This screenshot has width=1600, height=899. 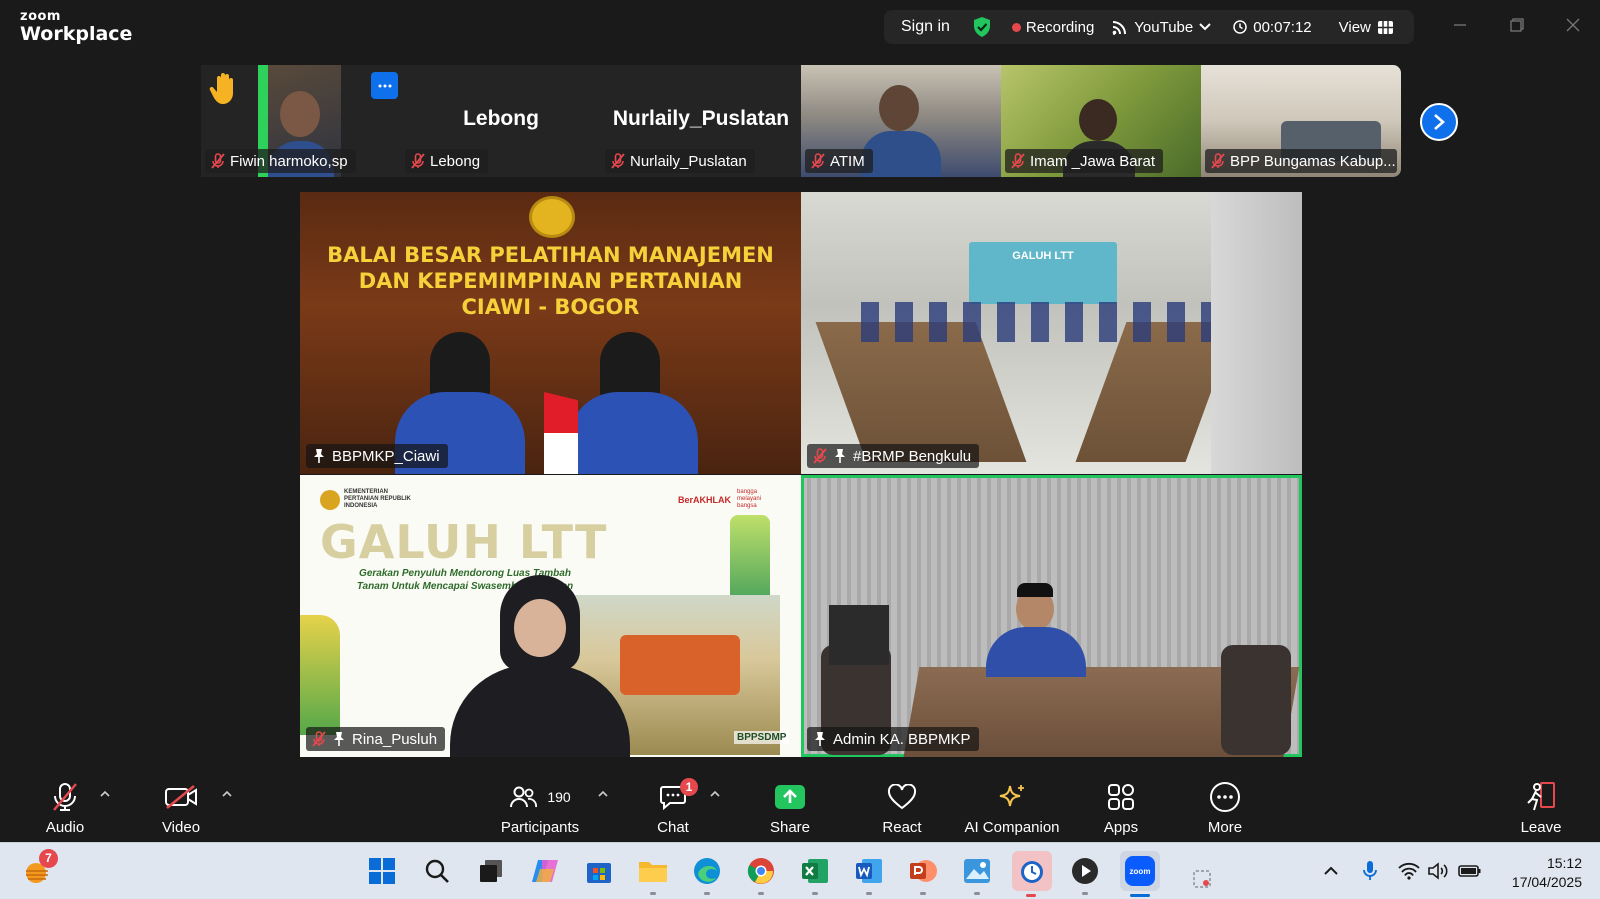 I want to click on logo-line1: zoom, so click(x=40, y=16).